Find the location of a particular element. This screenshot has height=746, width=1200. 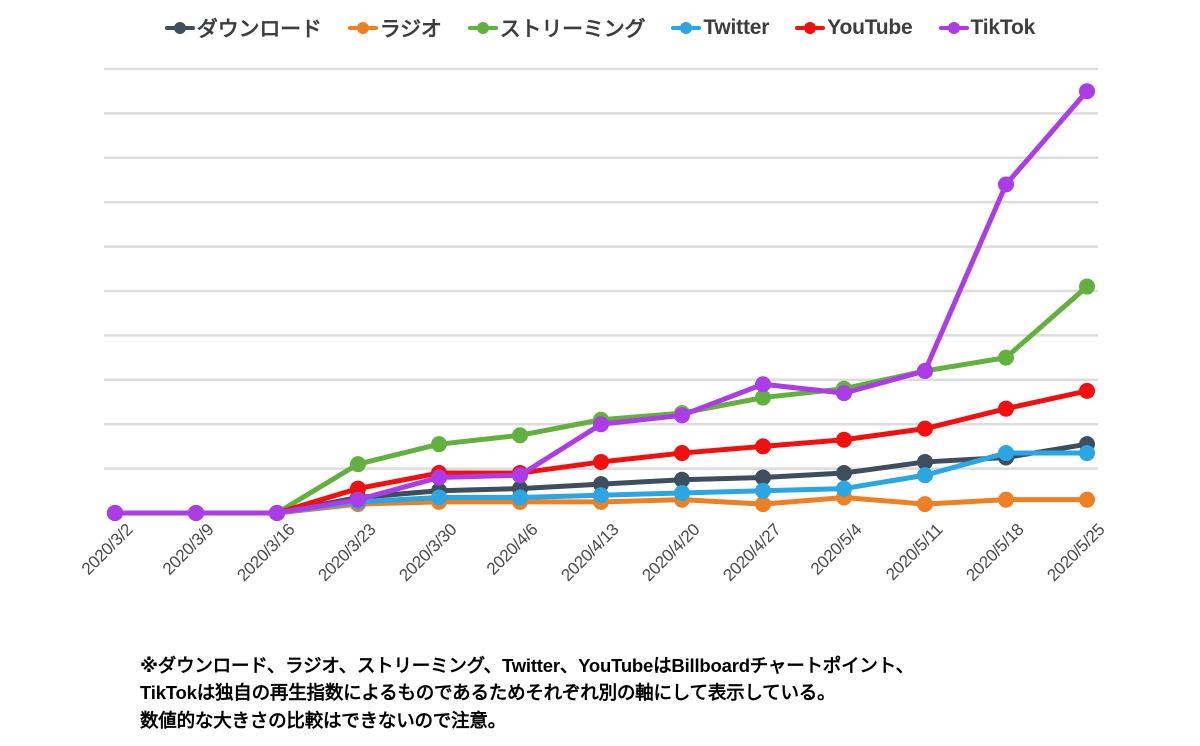

x-axis-tick-label: 2020/3/9 is located at coordinates (188, 549).